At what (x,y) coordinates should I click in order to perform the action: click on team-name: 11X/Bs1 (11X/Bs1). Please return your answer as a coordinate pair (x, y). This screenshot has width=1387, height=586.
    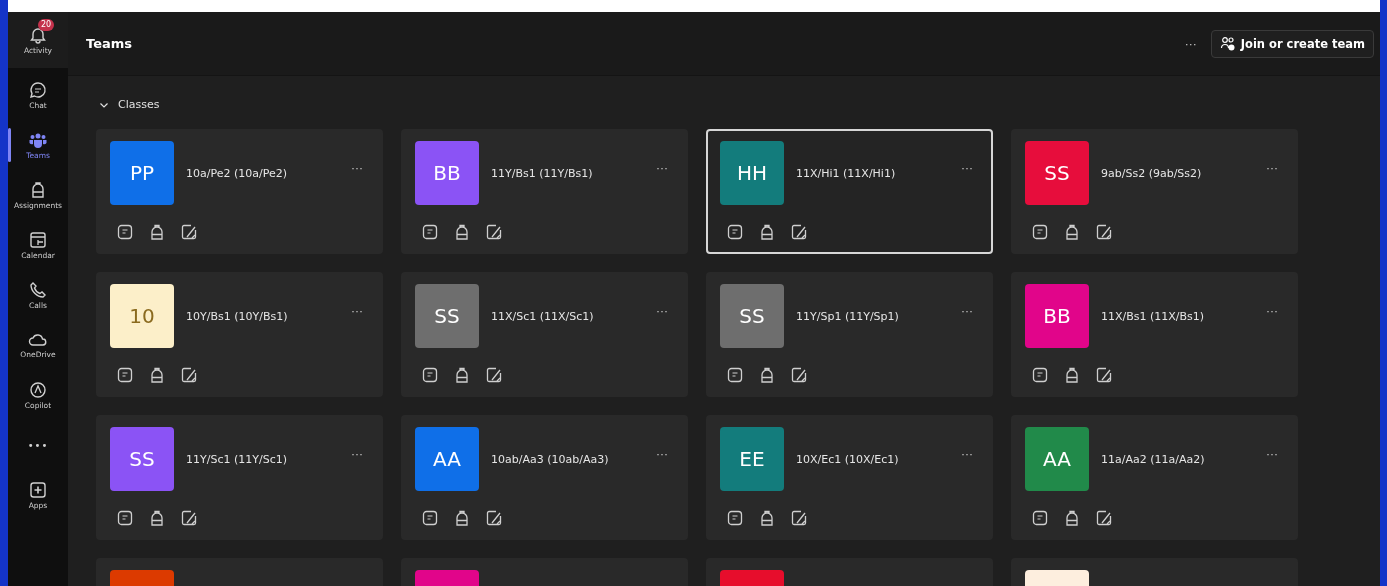
    Looking at the image, I should click on (1153, 316).